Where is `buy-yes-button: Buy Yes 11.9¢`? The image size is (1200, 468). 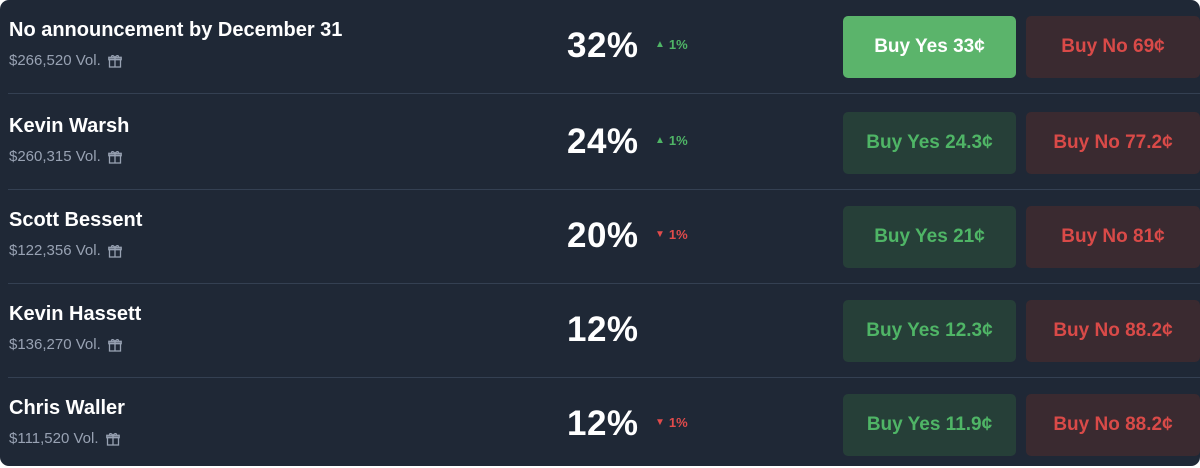 buy-yes-button: Buy Yes 11.9¢ is located at coordinates (929, 425).